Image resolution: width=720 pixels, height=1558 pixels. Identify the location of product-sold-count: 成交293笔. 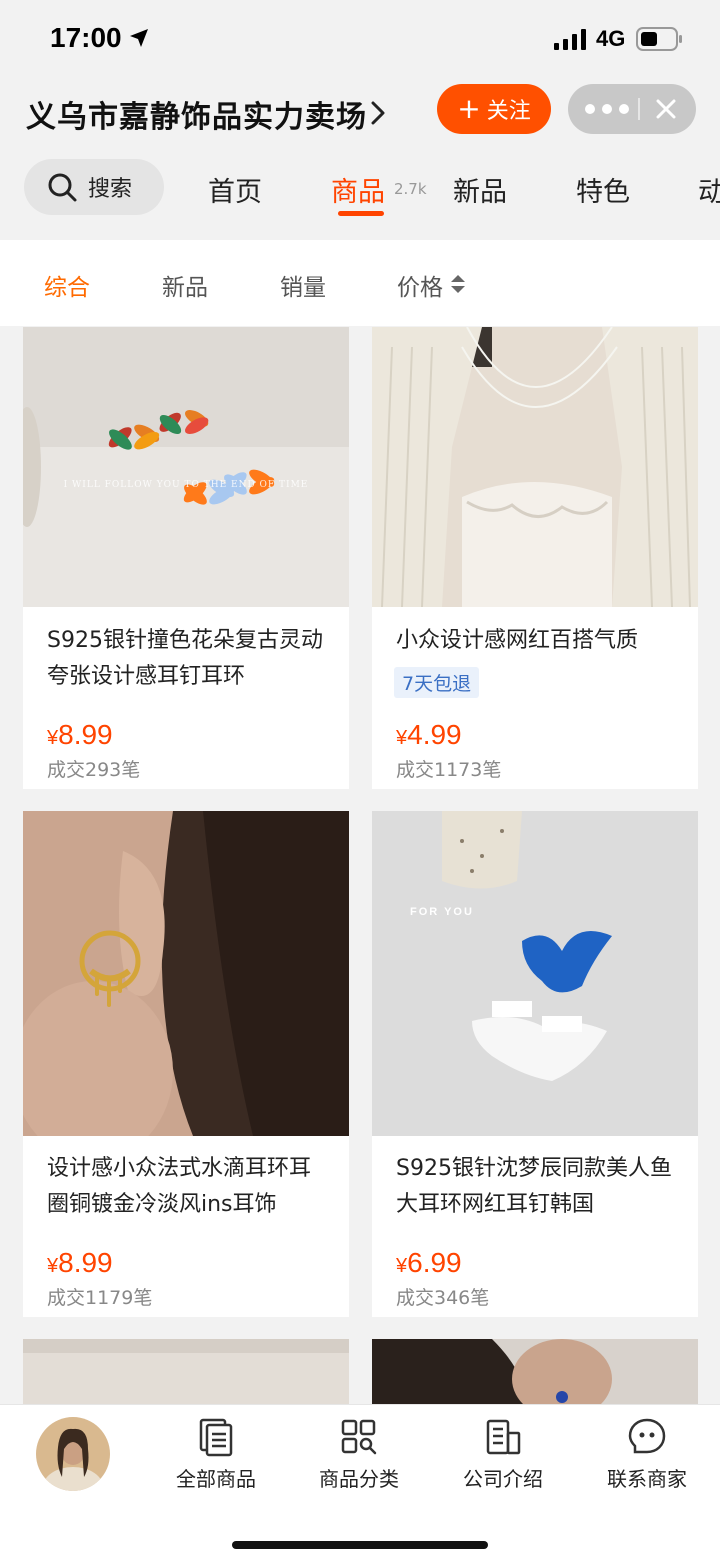
(94, 770).